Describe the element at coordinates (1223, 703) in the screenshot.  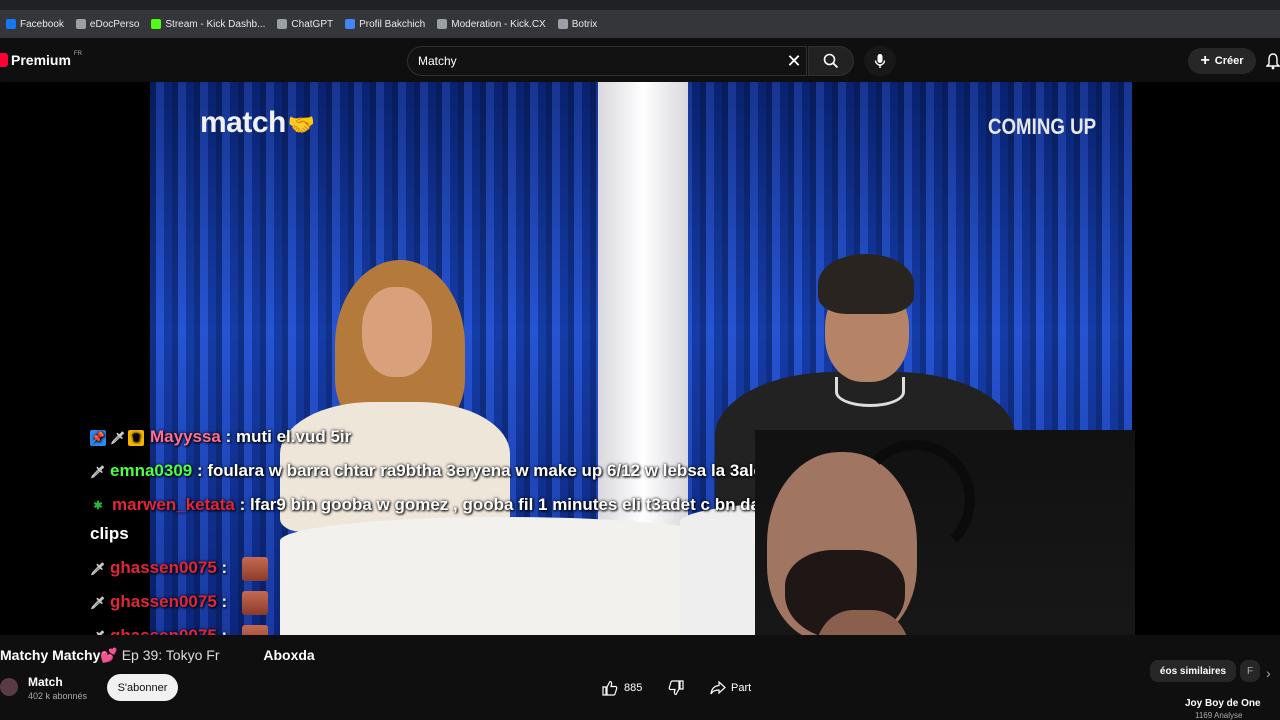
I see `recommended-video-title: Joy Boy de One` at that location.